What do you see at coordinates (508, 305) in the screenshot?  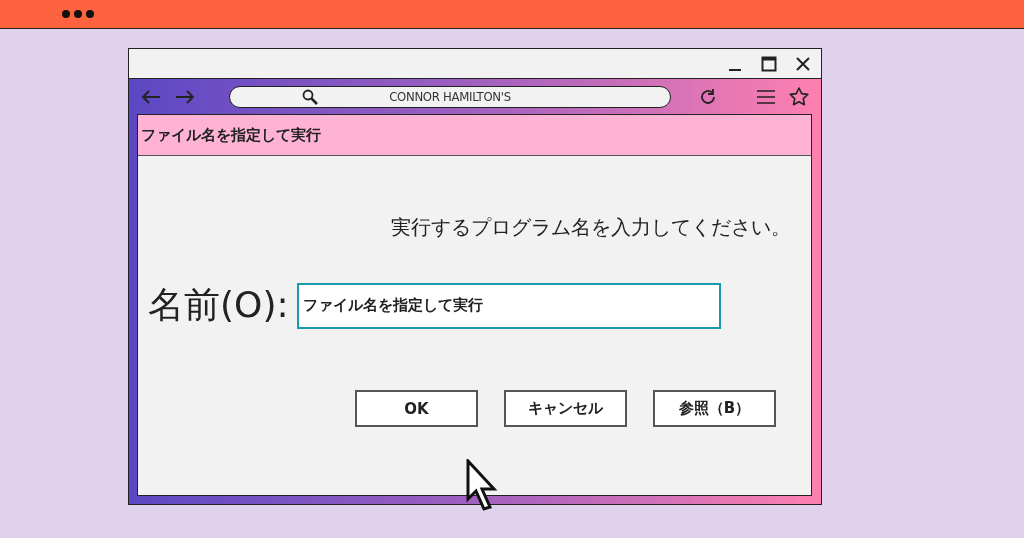 I see `input-field: ファイル名を指定して実行` at bounding box center [508, 305].